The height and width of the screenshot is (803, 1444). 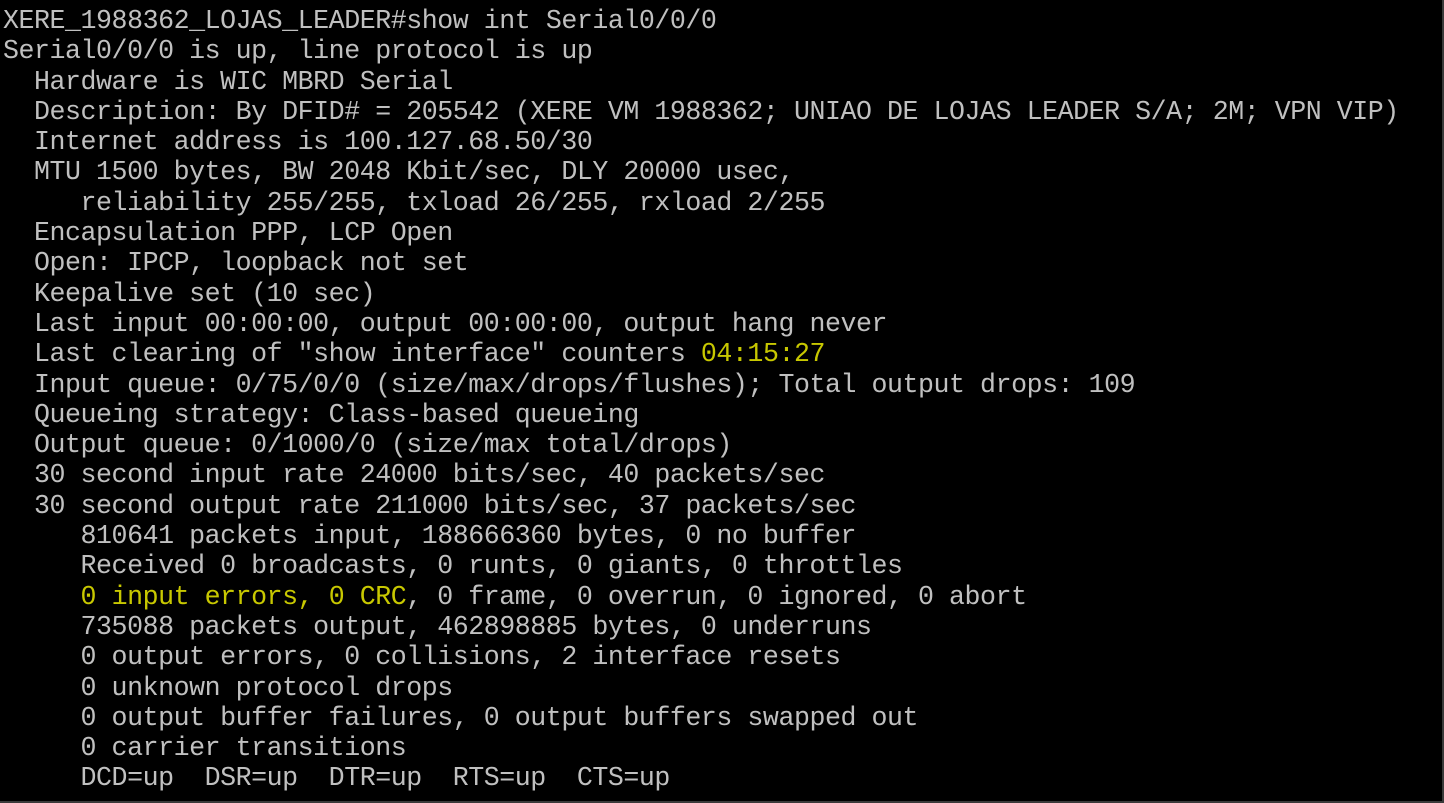 What do you see at coordinates (298, 51) in the screenshot?
I see `output-line: Serial0/0/0 is up, line protocol is up` at bounding box center [298, 51].